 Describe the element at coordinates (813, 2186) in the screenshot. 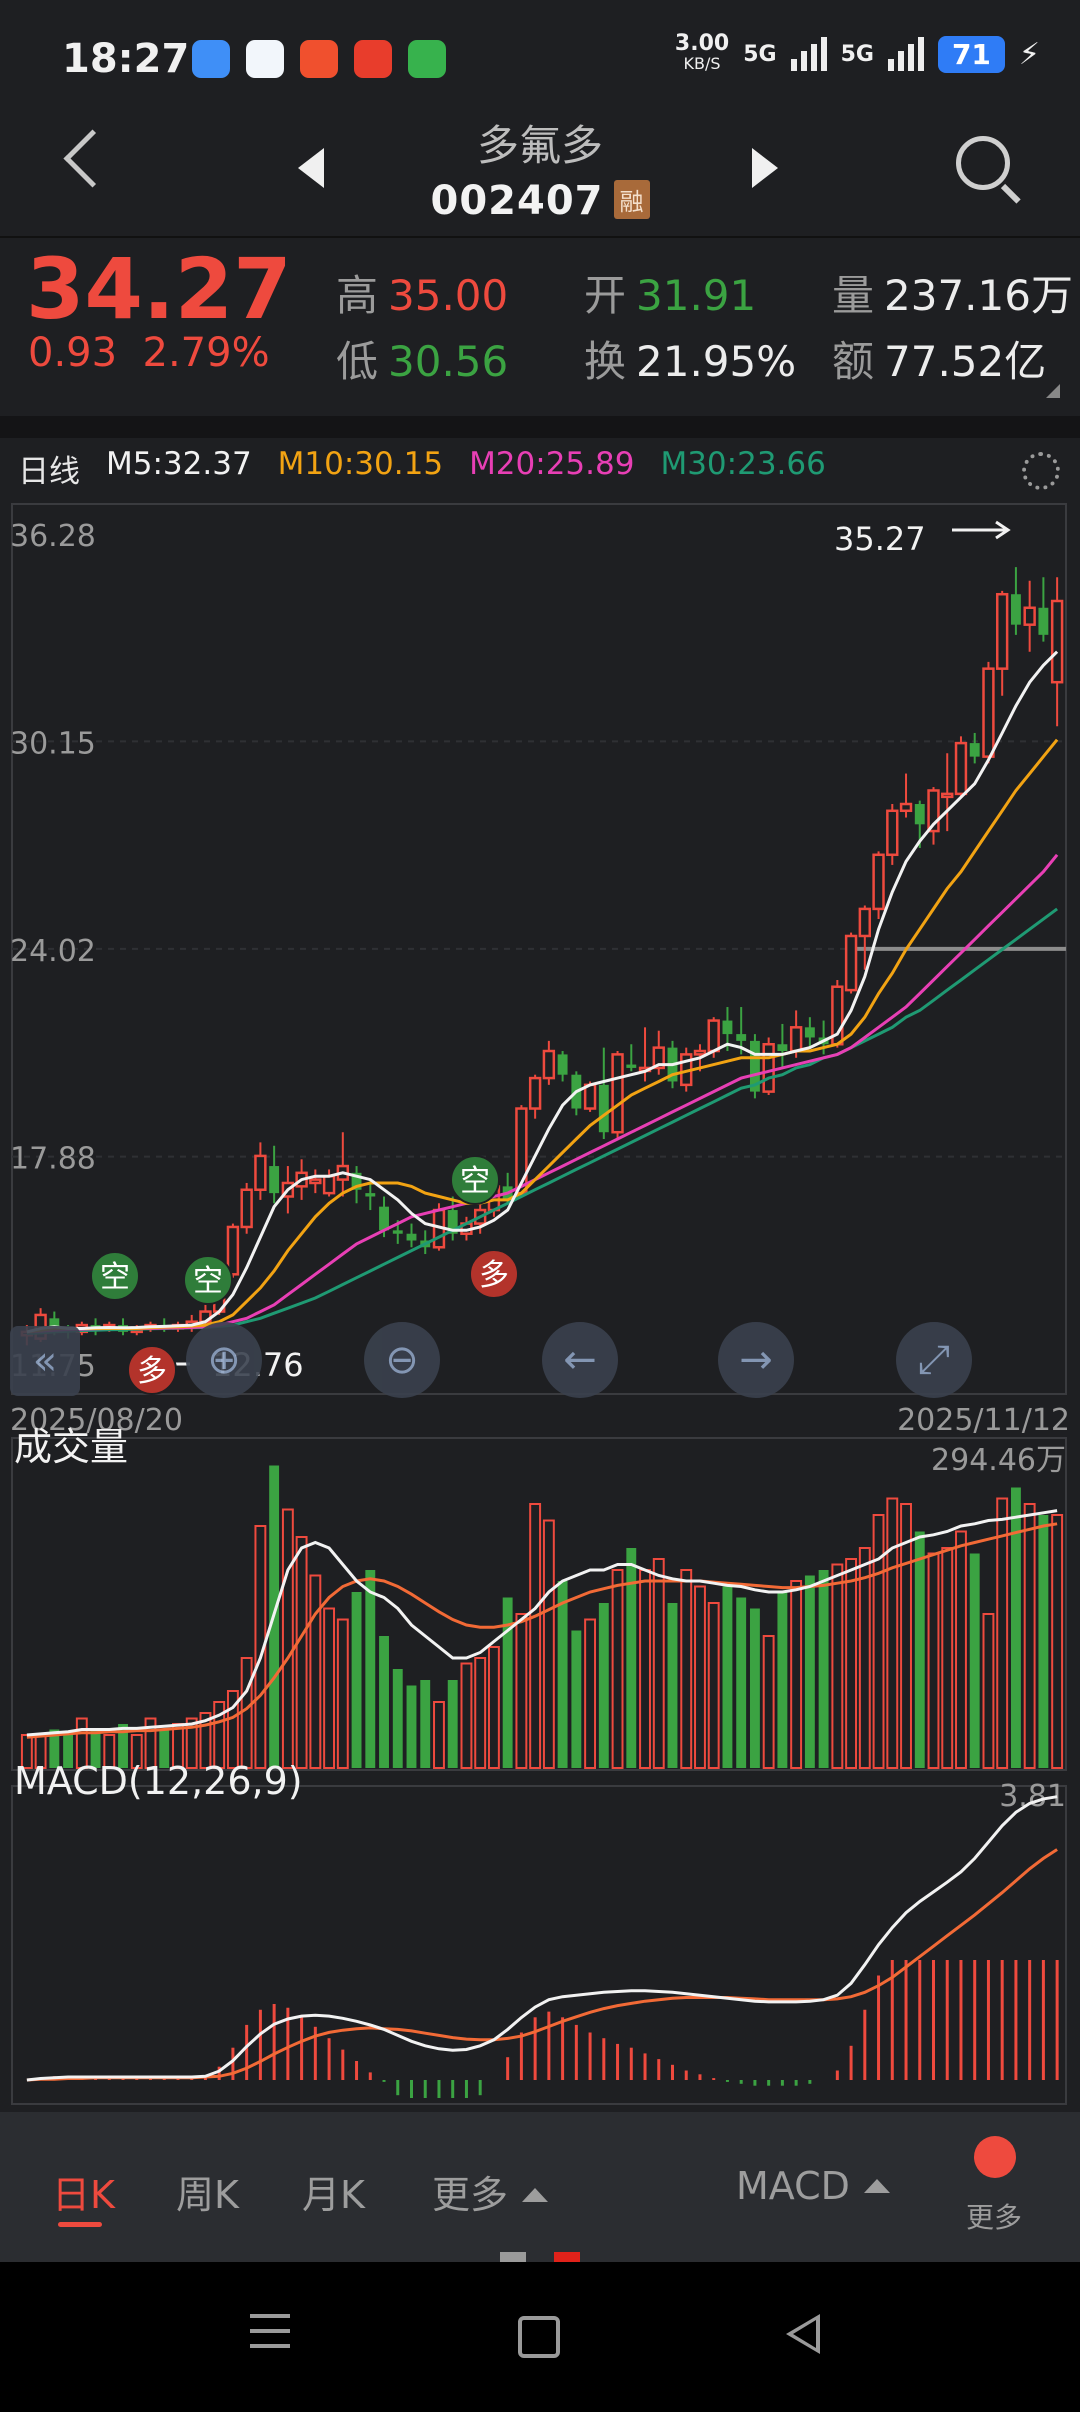

I see `tab-indicator-macd: MACD` at that location.